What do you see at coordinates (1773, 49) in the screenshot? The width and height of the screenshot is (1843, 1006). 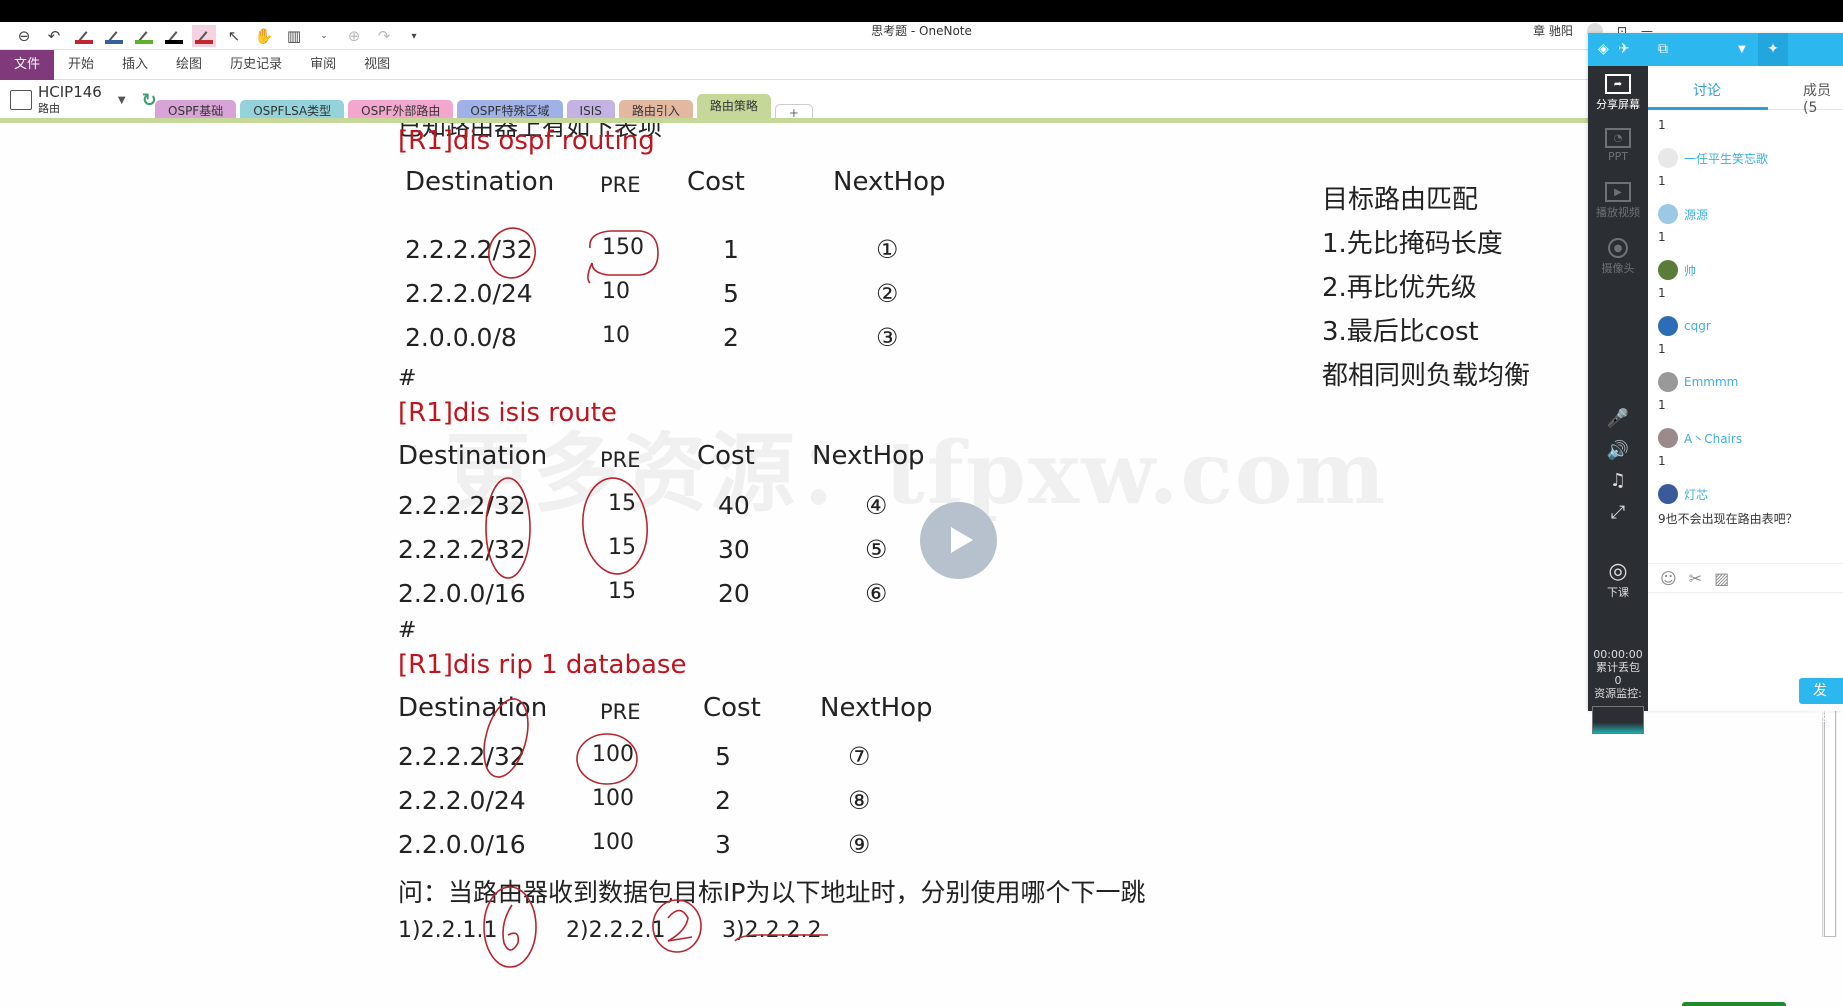 I see `pin-icon: ✦` at bounding box center [1773, 49].